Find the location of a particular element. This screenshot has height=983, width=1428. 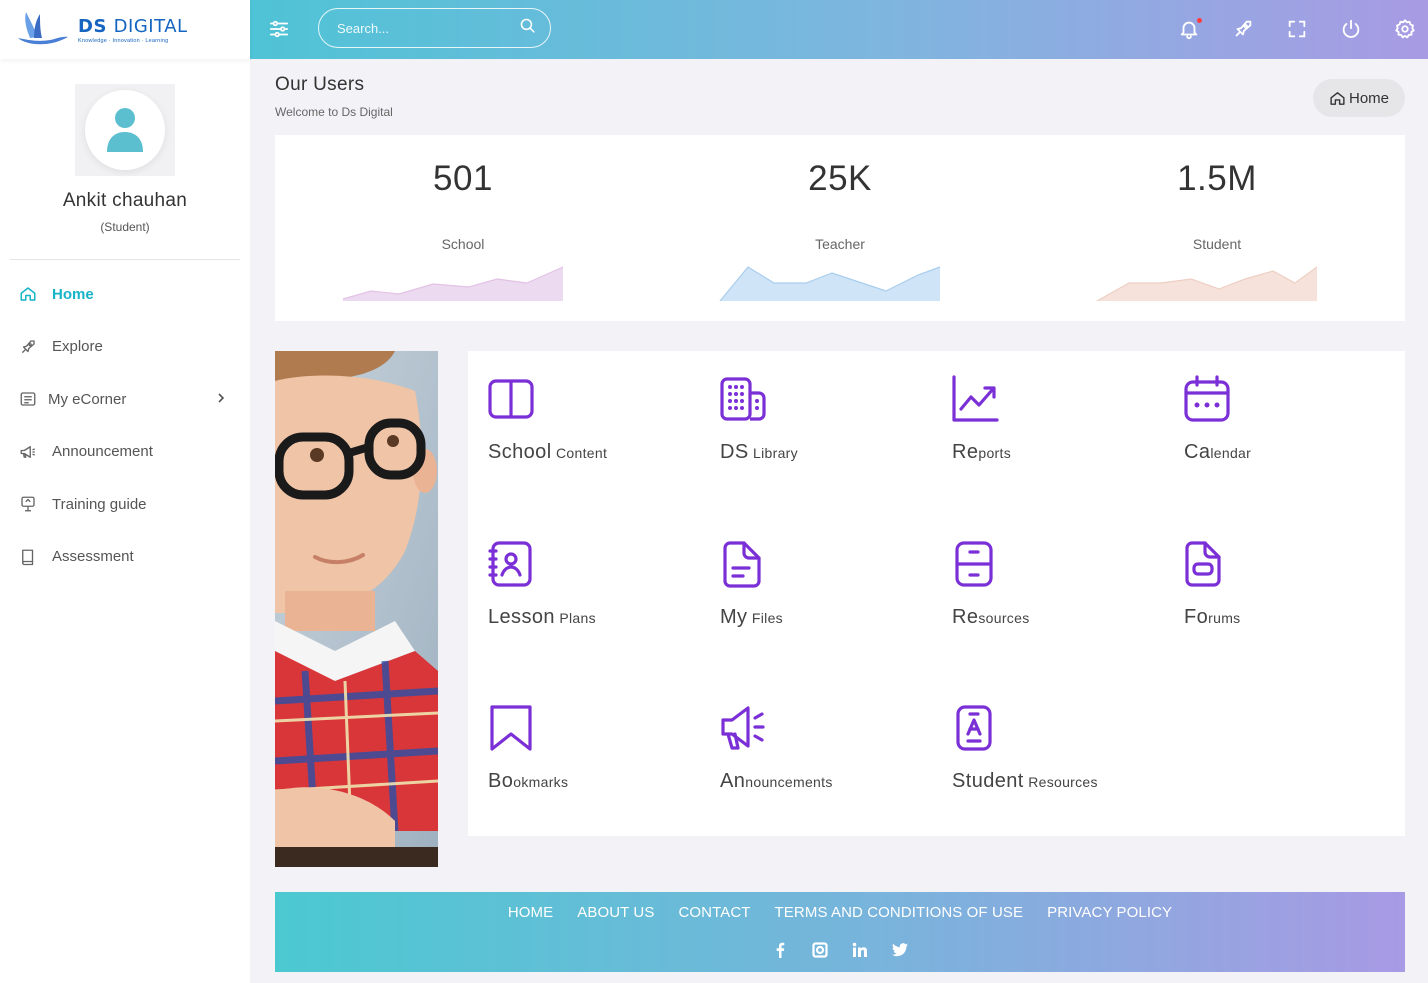

footer-link-contact: CONTACT is located at coordinates (714, 912).